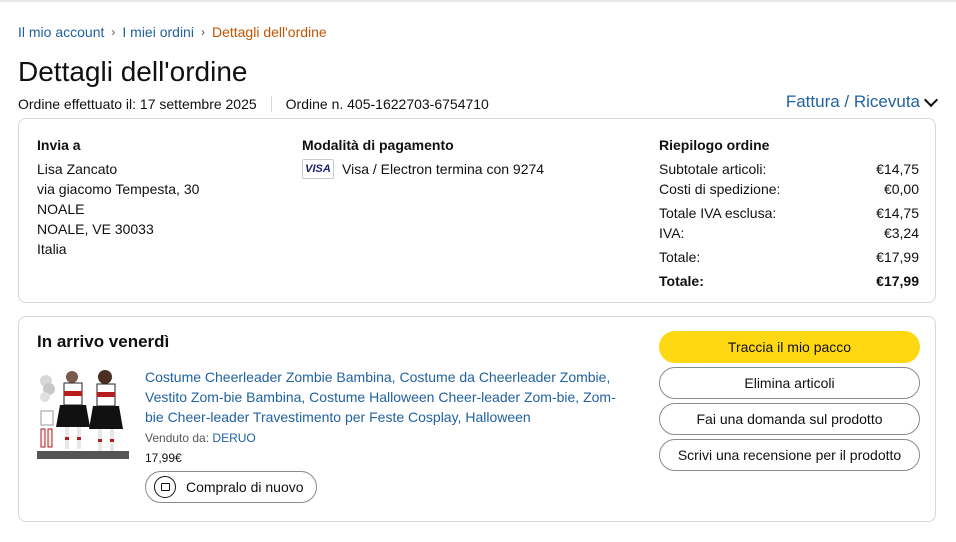 Image resolution: width=956 pixels, height=542 pixels. I want to click on remove-items-button: Elimina articoli, so click(789, 383).